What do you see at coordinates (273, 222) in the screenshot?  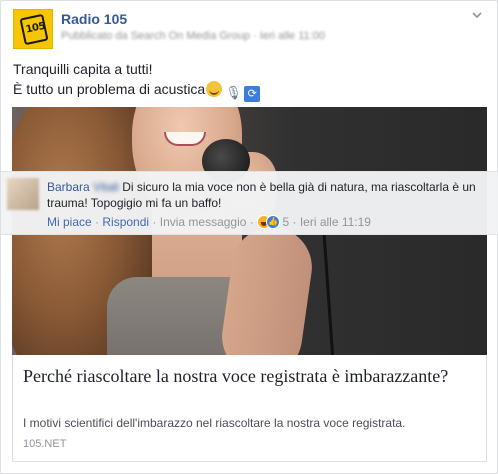 I see `like-reaction-icon: 👍` at bounding box center [273, 222].